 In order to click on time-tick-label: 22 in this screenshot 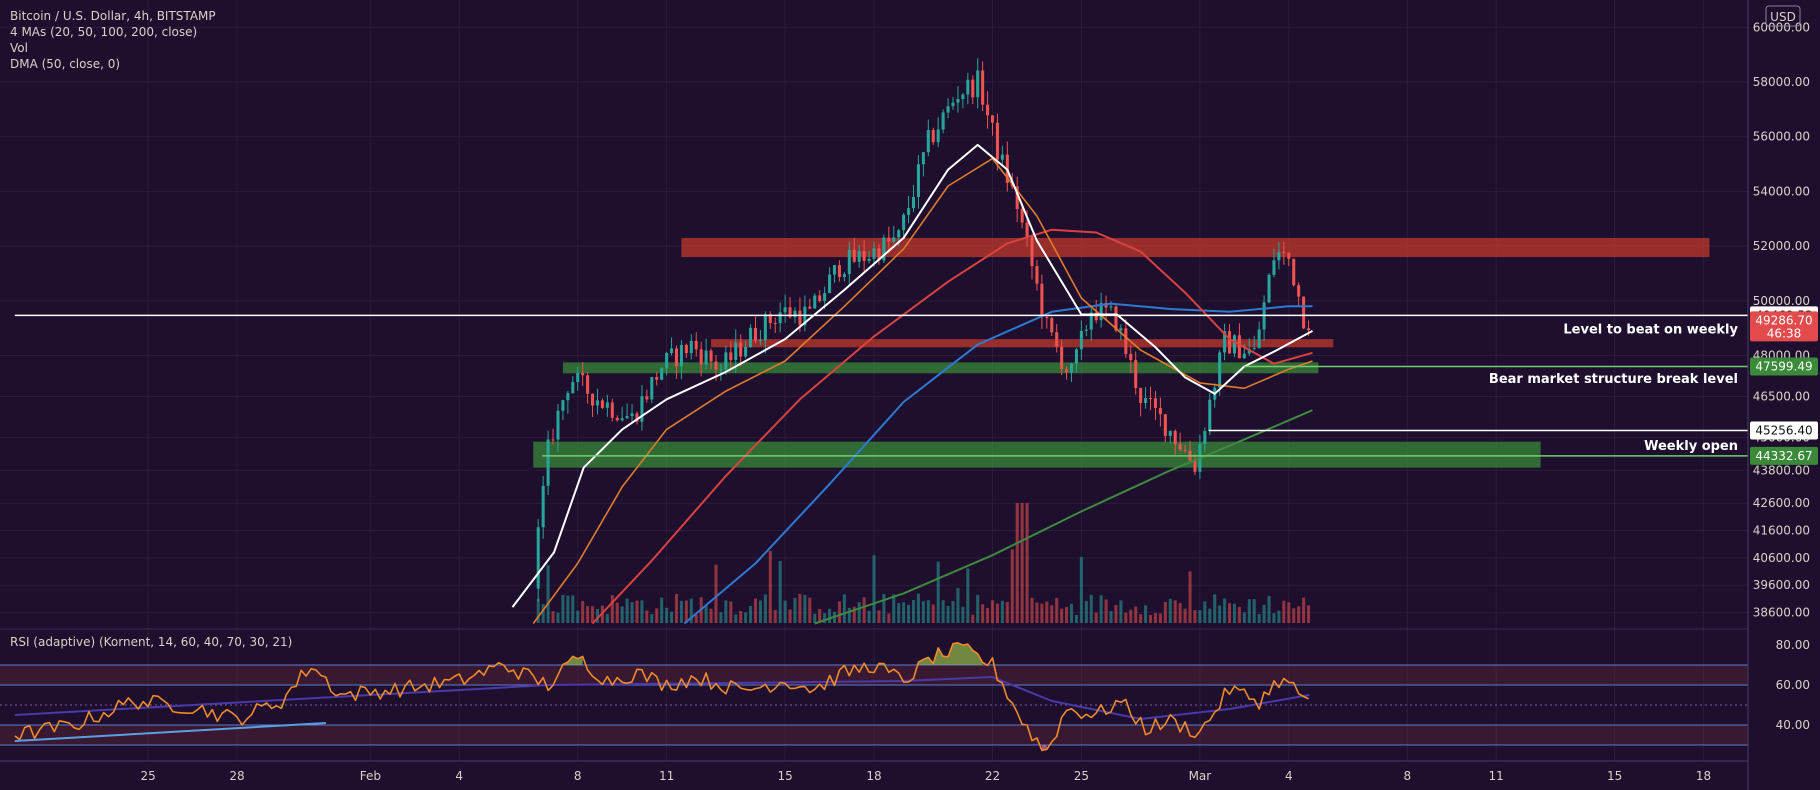, I will do `click(992, 776)`.